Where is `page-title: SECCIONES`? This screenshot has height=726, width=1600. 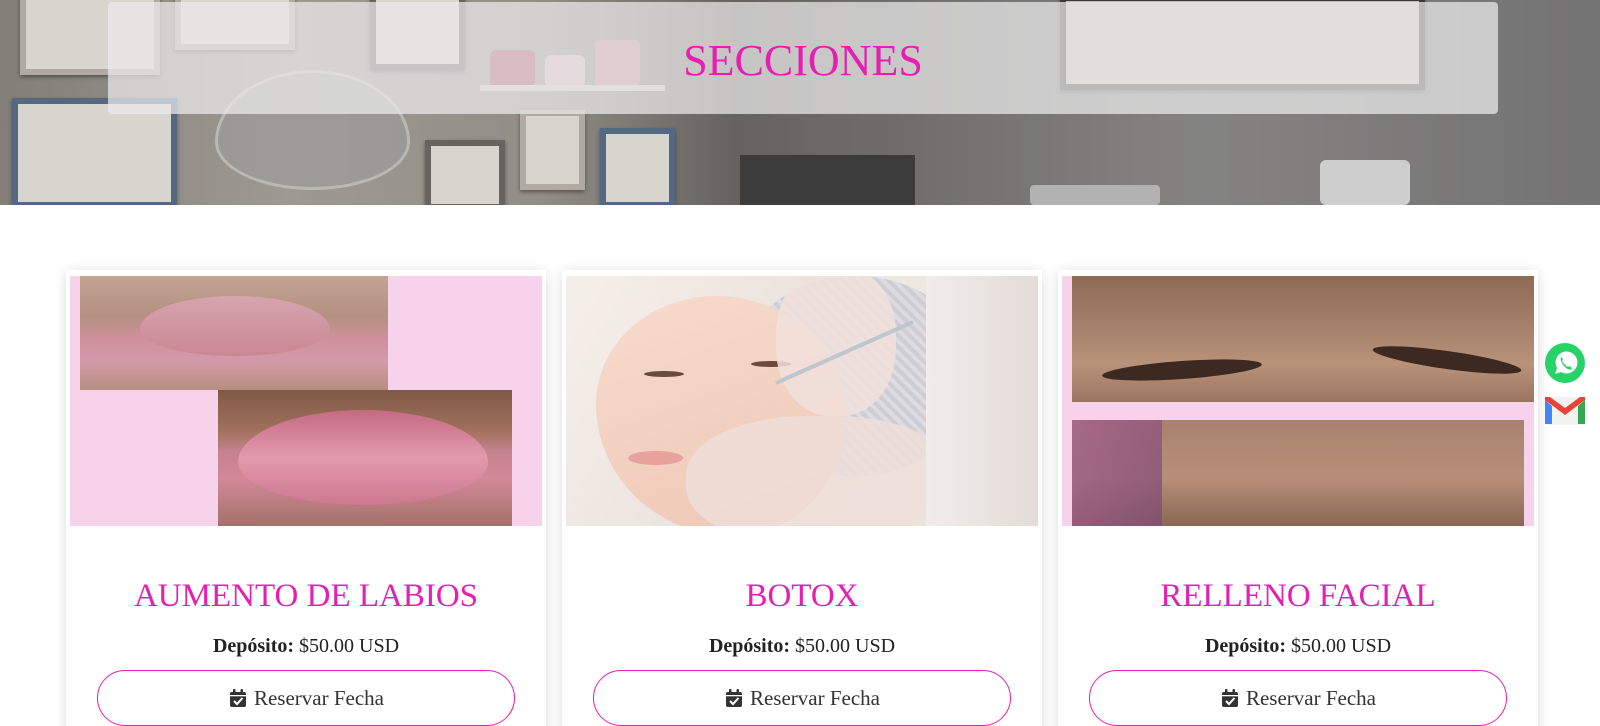
page-title: SECCIONES is located at coordinates (803, 60).